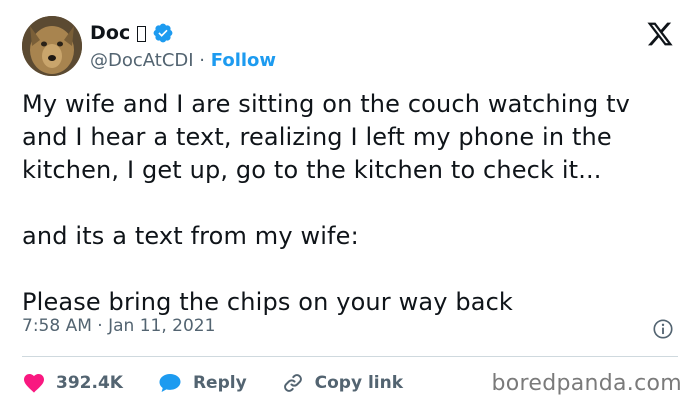  I want to click on action-bar: 392.4K Reply Copy link, so click(229, 383).